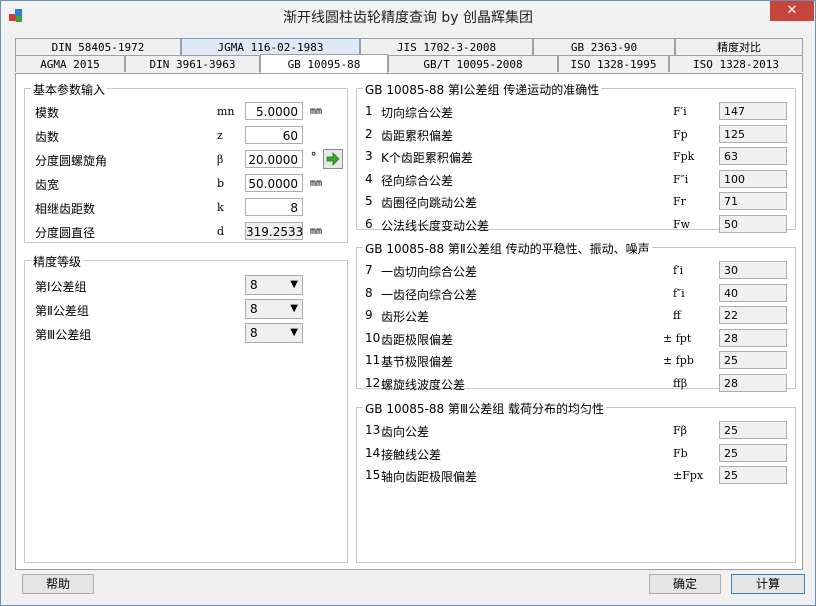 The height and width of the screenshot is (606, 816). I want to click on pitch-count-input: 8, so click(274, 207).